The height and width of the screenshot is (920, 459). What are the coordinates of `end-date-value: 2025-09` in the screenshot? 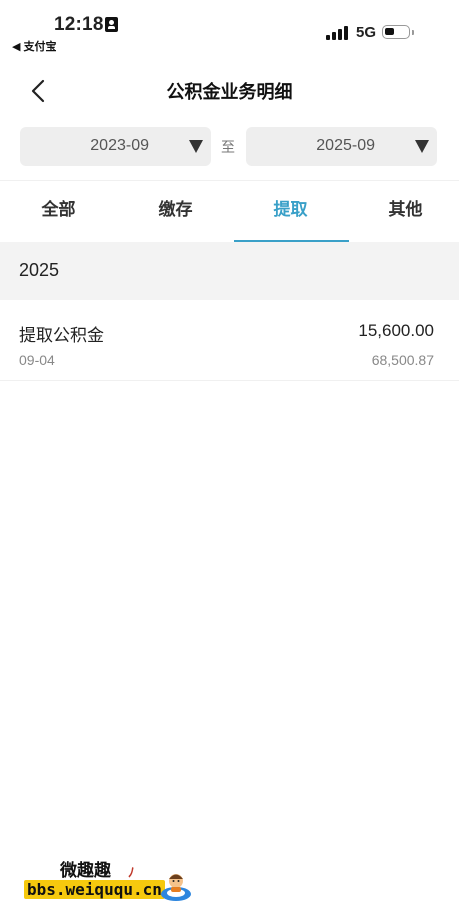 It's located at (345, 145).